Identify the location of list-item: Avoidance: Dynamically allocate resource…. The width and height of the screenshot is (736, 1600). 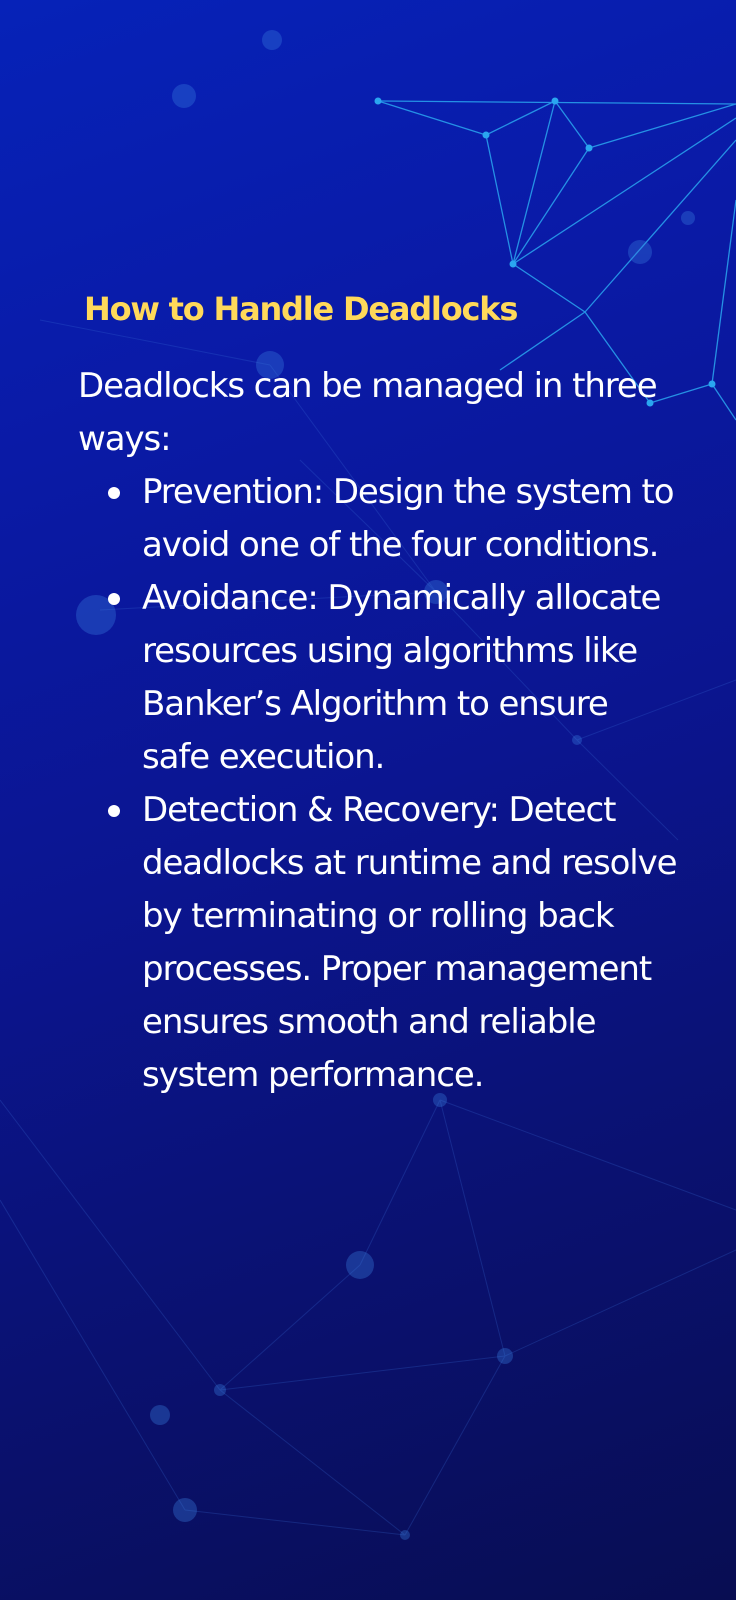
(378, 678).